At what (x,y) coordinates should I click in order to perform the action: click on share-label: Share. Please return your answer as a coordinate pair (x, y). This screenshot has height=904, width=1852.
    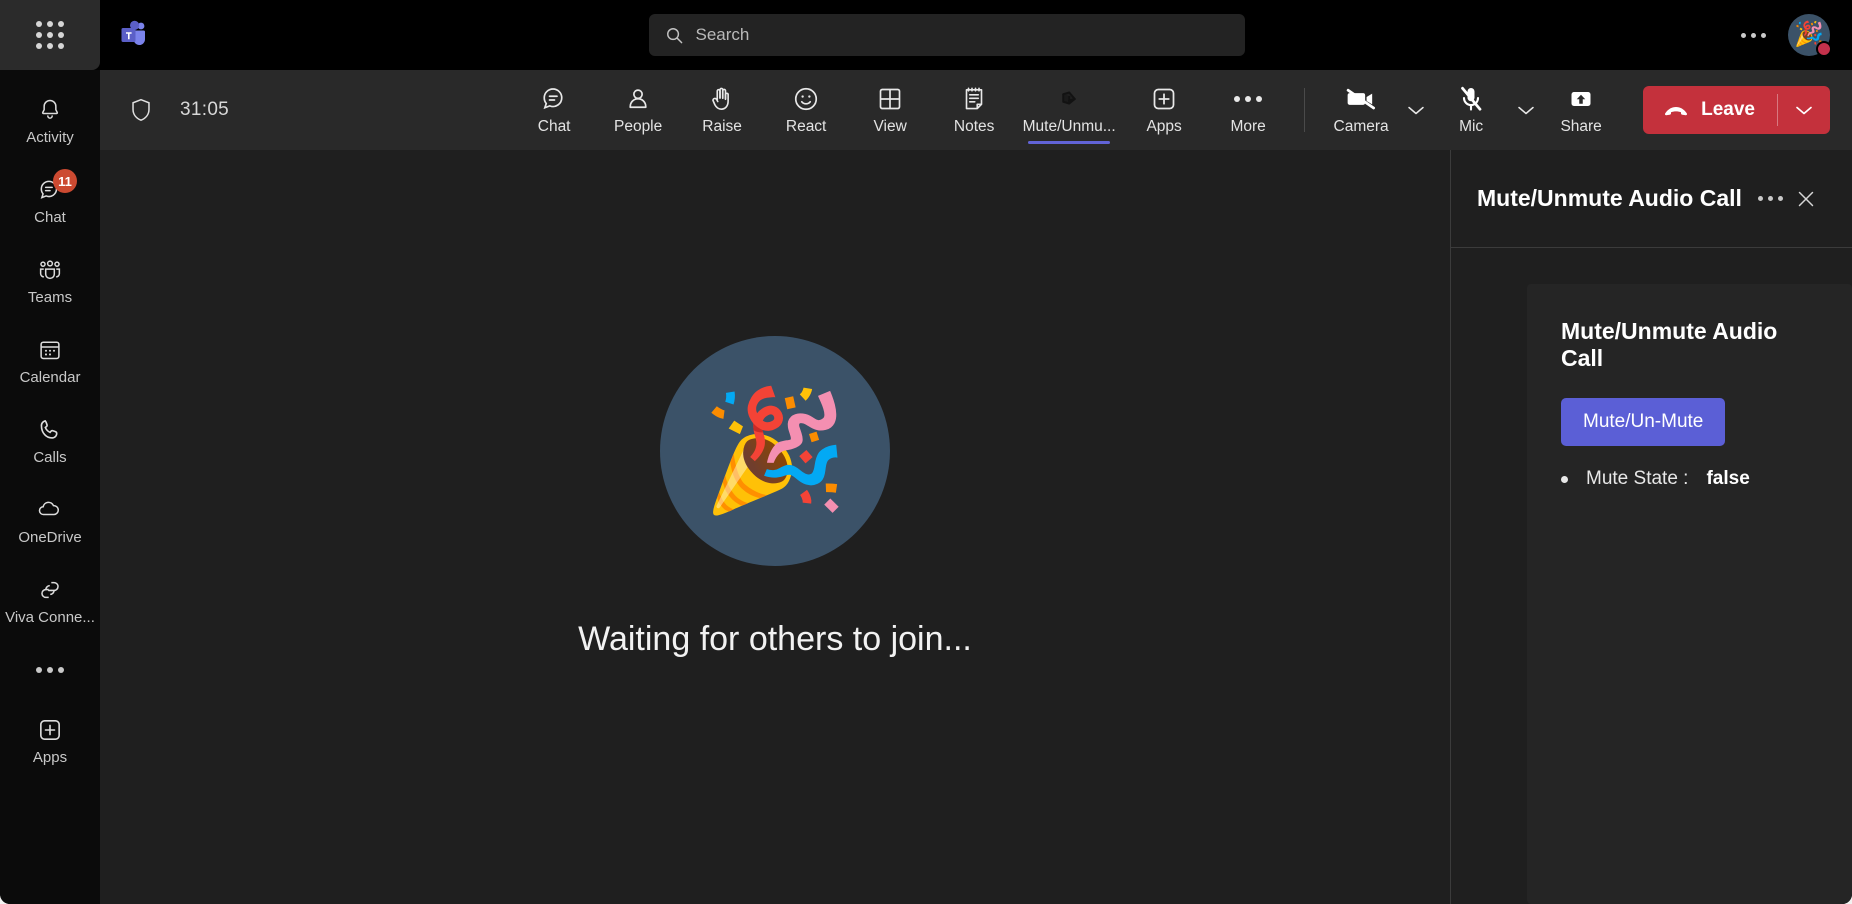
    Looking at the image, I should click on (1581, 127).